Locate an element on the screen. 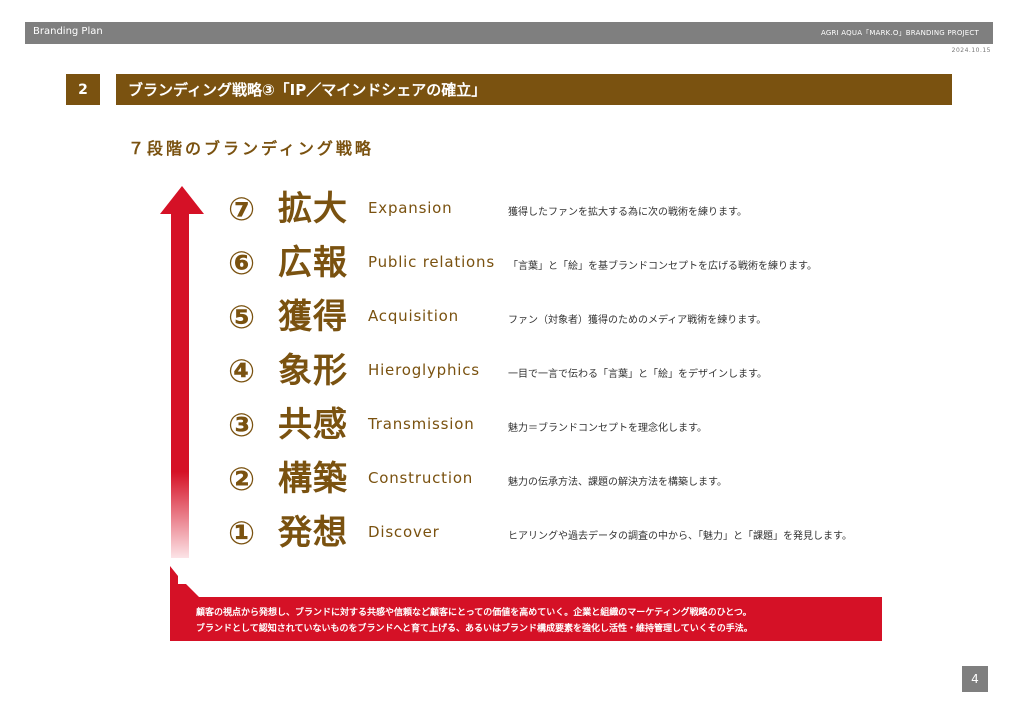 The image size is (1024, 714). step-english: Hieroglyphics is located at coordinates (424, 370).